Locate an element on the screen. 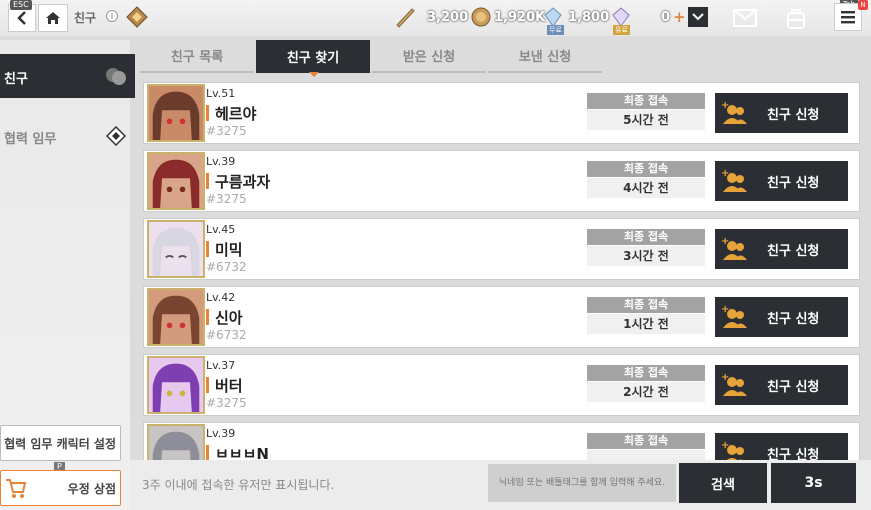 Image resolution: width=871 pixels, height=510 pixels. last-login-value: 2시간 전 is located at coordinates (646, 392).